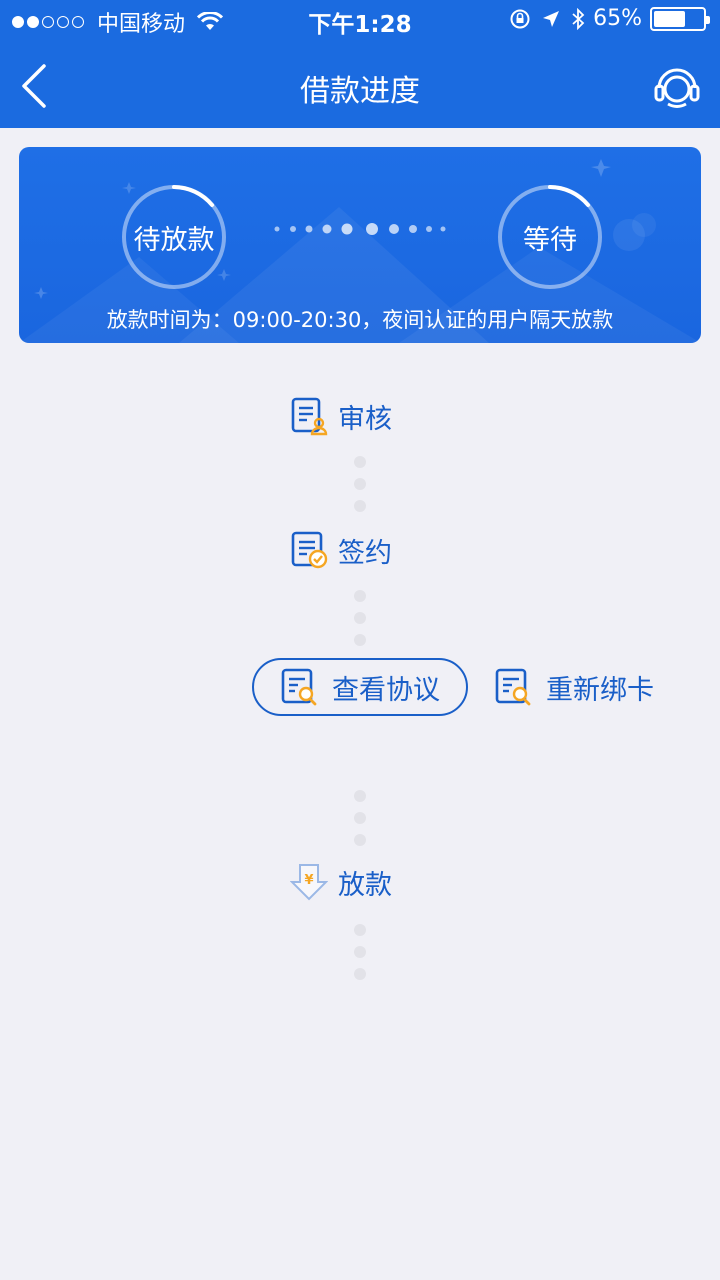 The width and height of the screenshot is (720, 1280). I want to click on step-disburse: ¥ 放款, so click(341, 882).